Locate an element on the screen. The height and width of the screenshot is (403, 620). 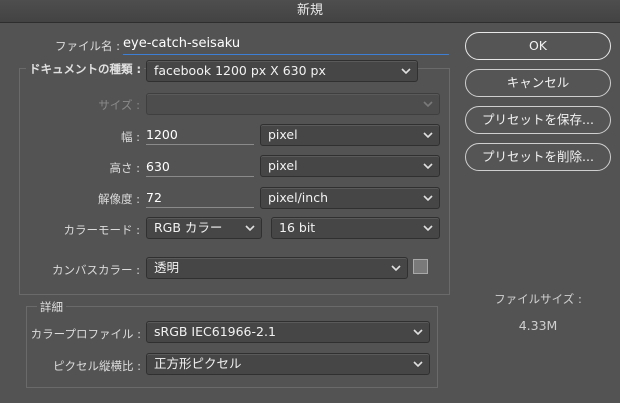
canvas-color-label: カンバスカラー : is located at coordinates (95, 270).